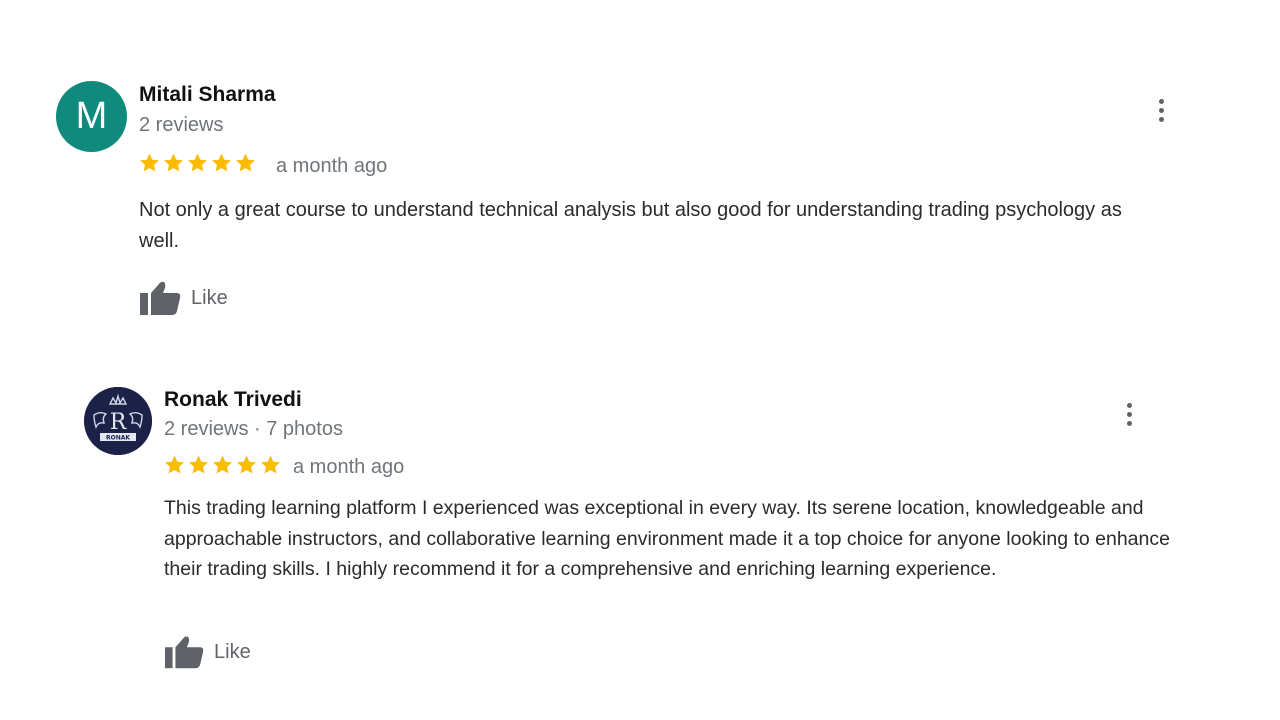 The image size is (1280, 720). I want to click on ronak-logo-icon: R RONAK, so click(118, 421).